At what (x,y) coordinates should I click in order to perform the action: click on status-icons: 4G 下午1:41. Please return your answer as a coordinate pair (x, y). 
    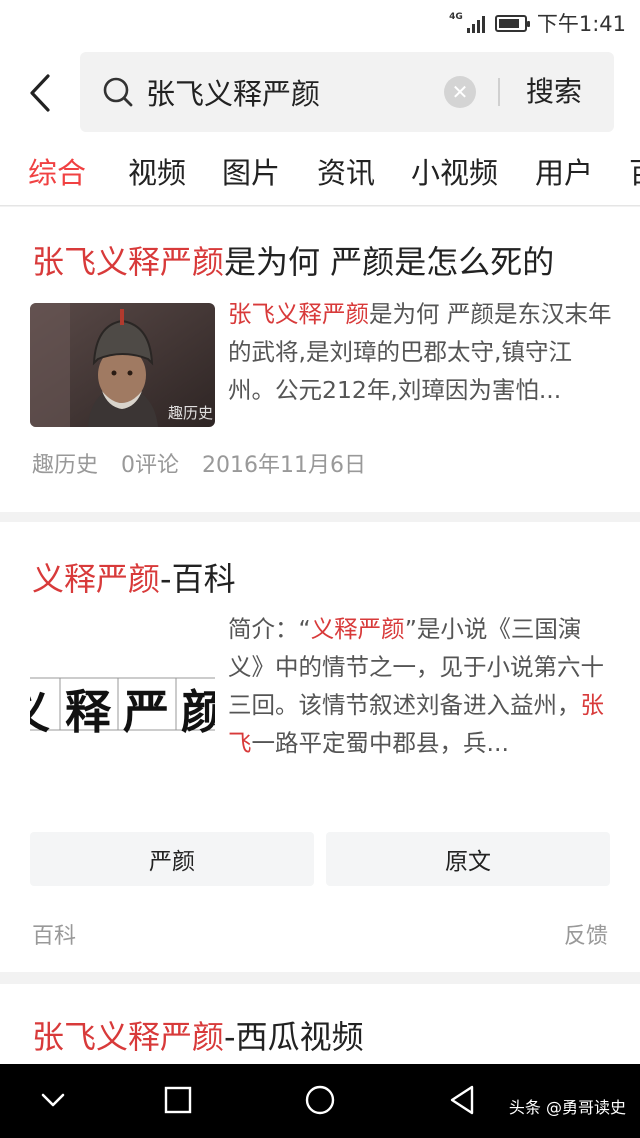
    Looking at the image, I should click on (537, 23).